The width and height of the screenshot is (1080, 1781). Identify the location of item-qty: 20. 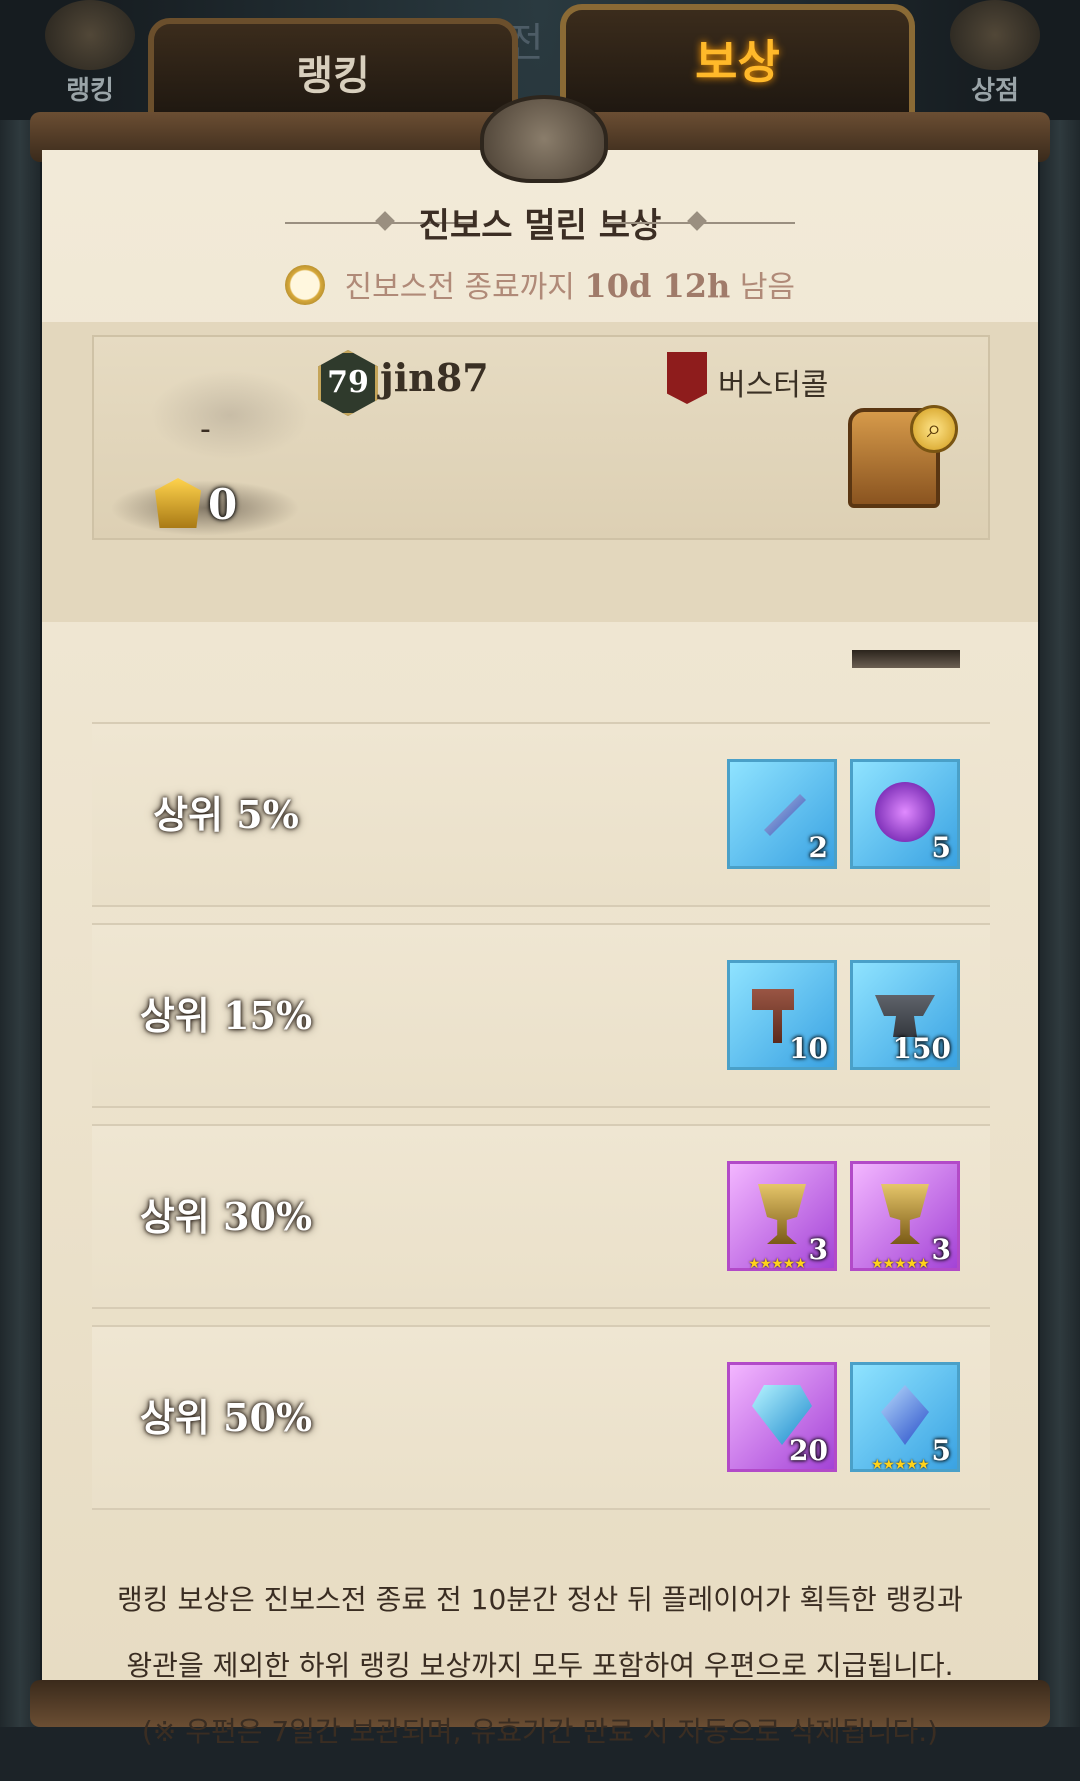
(808, 1450).